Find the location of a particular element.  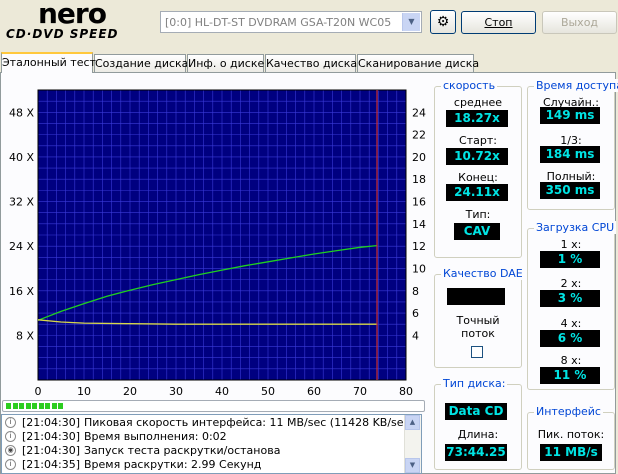

disc-length-label: Длина: is located at coordinates (478, 434).